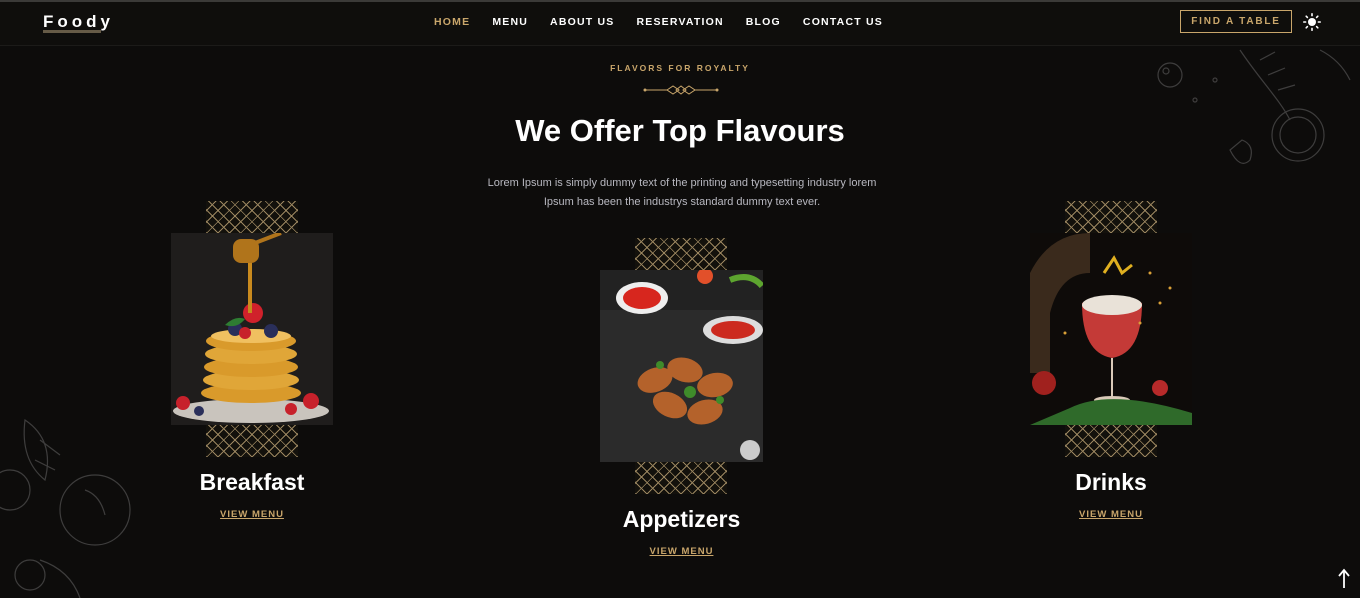 The image size is (1360, 598). Describe the element at coordinates (681, 478) in the screenshot. I see `pattern-bottom-appetizers` at that location.